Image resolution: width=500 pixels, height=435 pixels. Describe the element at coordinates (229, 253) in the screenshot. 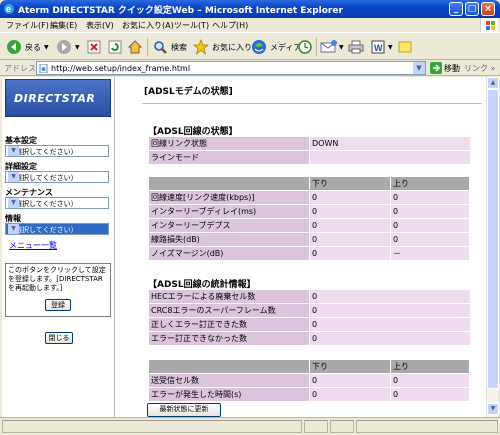

I see `row-label: ノイズマージン(dB)` at that location.